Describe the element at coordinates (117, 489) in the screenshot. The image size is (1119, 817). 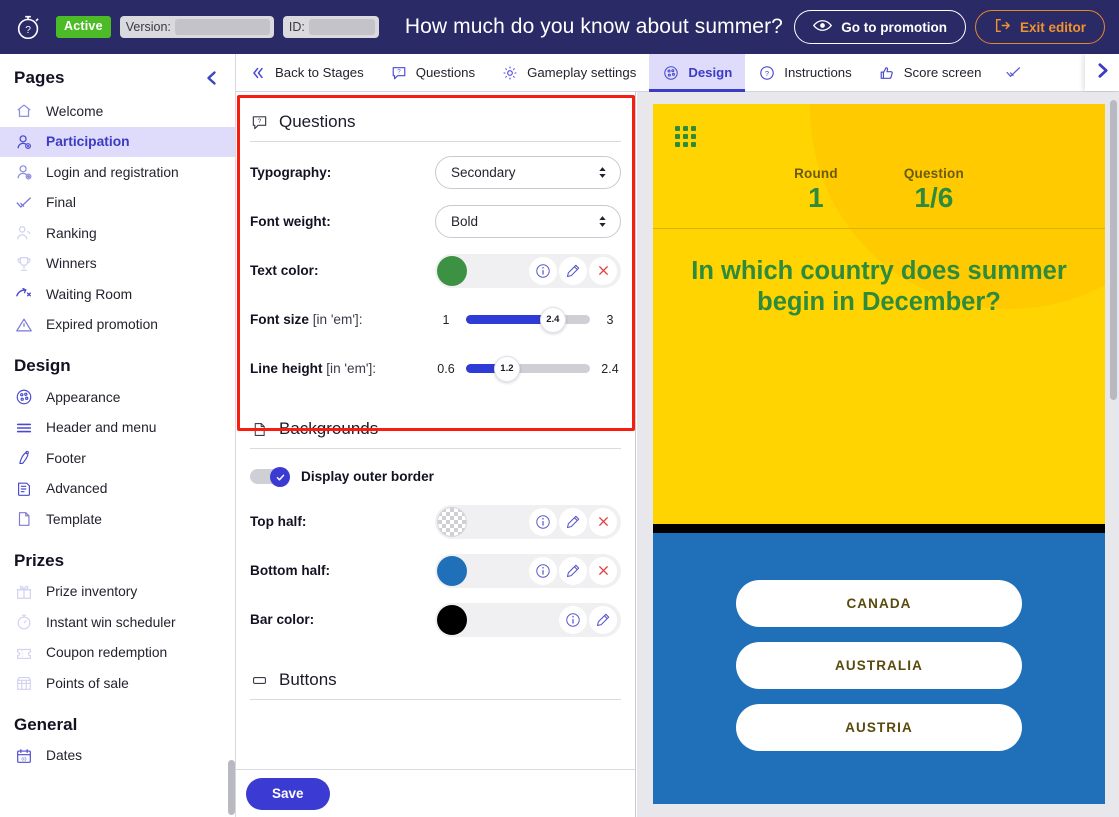
I see `sidebar-item-advanced: Advanced` at that location.